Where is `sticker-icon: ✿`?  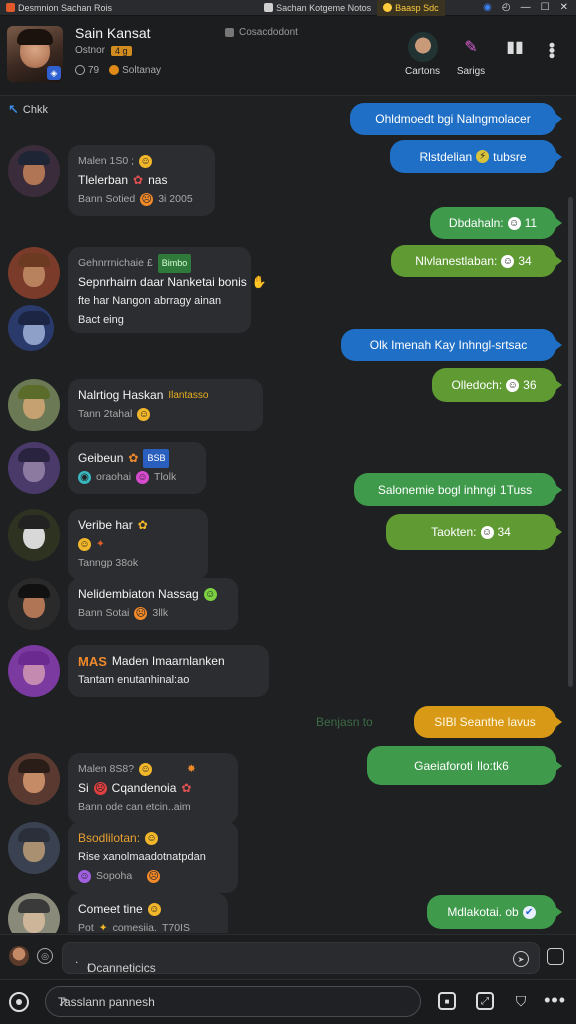
sticker-icon: ✿ is located at coordinates (186, 788).